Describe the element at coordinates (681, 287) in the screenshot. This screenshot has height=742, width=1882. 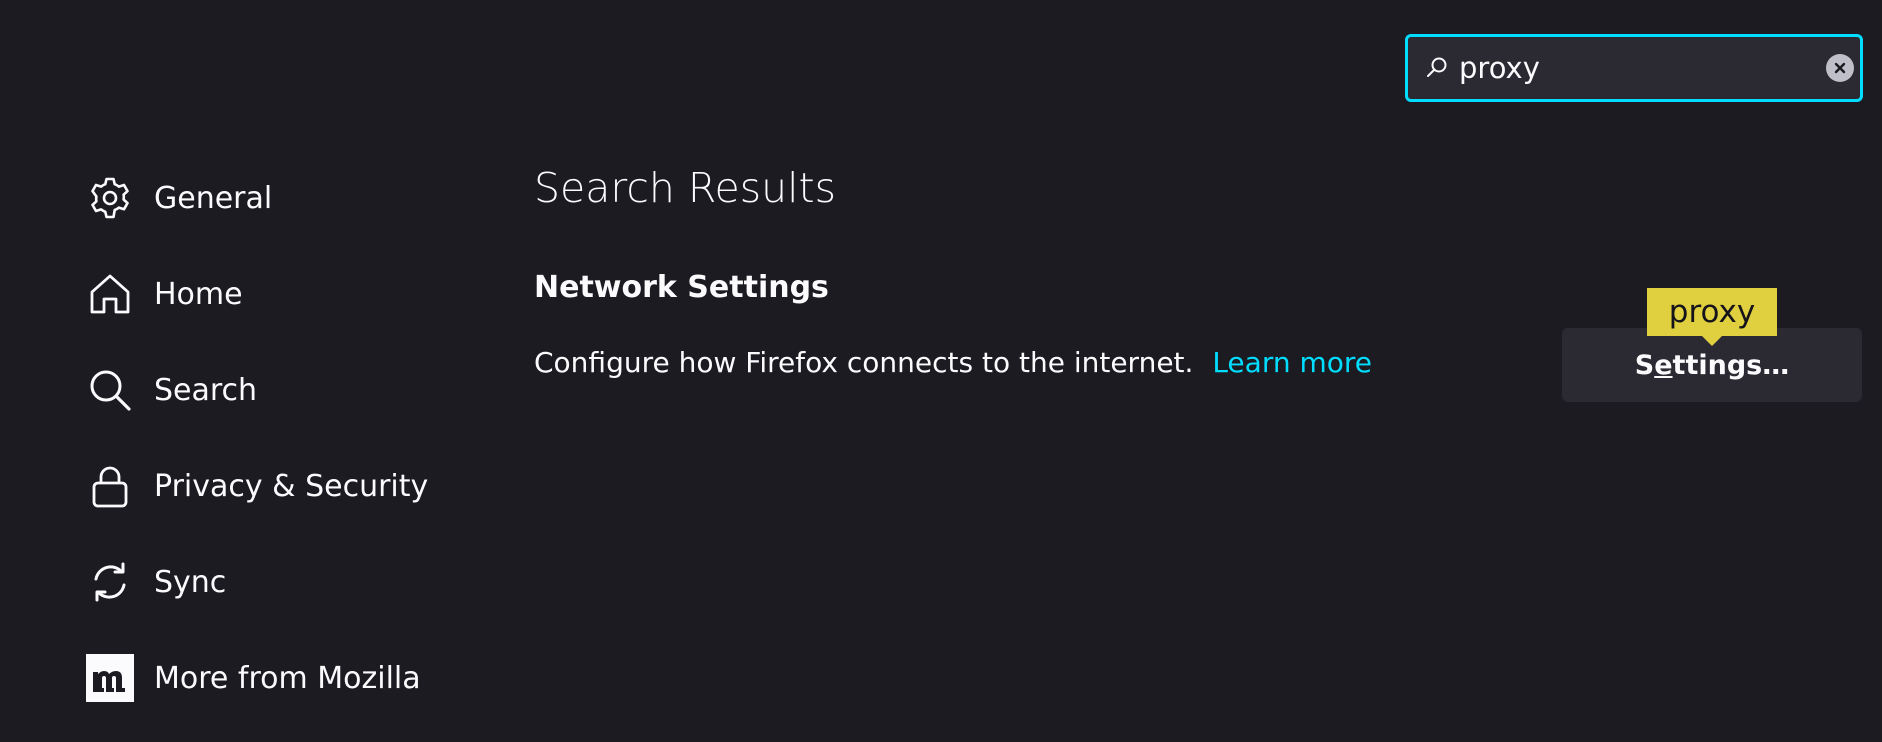
I see `section-heading: Network Settings` at that location.